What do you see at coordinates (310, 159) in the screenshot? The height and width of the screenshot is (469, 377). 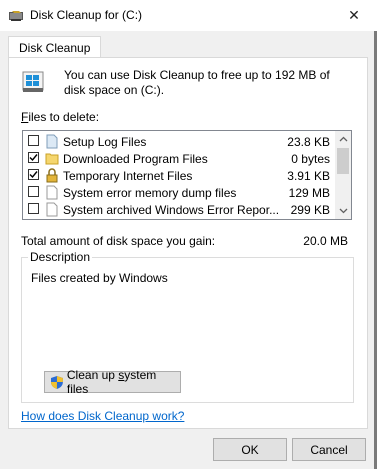 I see `file-size: 0 bytes` at bounding box center [310, 159].